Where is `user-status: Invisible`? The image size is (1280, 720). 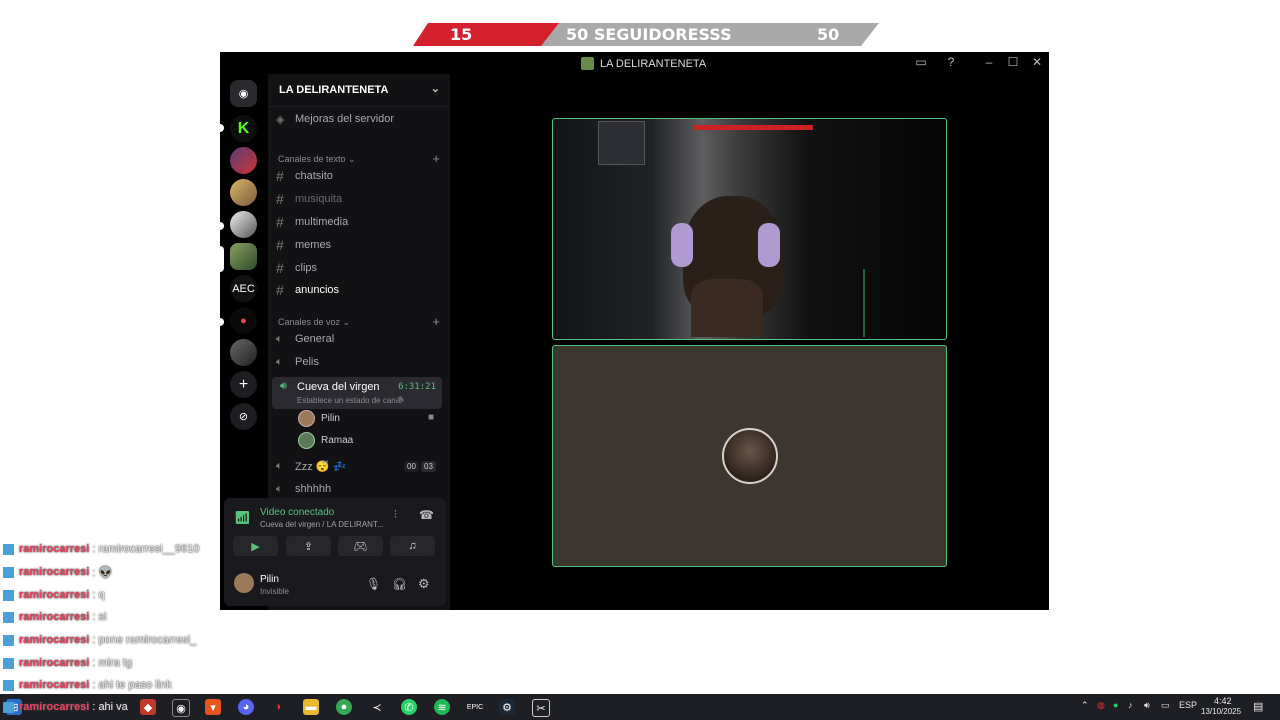
user-status: Invisible is located at coordinates (274, 591).